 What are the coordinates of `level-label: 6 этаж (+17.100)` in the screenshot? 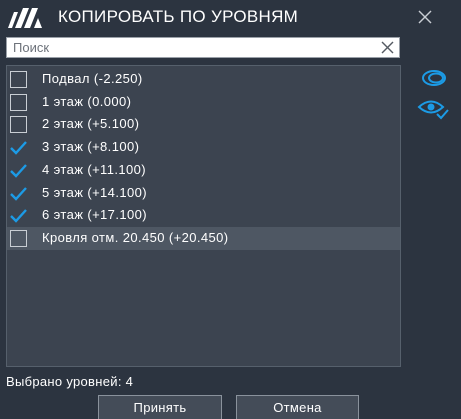 It's located at (94, 214).